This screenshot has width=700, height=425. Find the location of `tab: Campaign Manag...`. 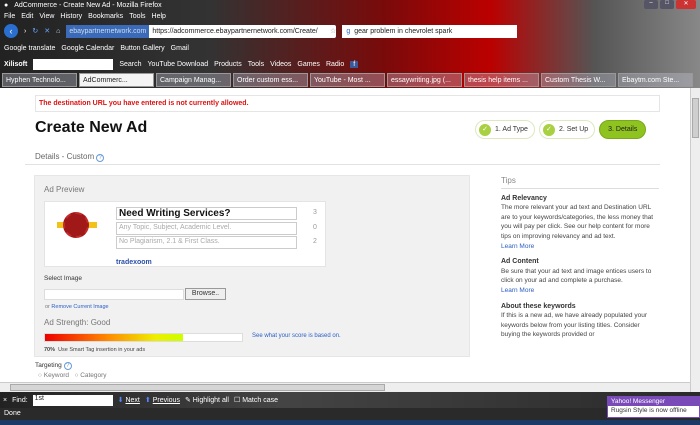

tab: Campaign Manag... is located at coordinates (193, 80).